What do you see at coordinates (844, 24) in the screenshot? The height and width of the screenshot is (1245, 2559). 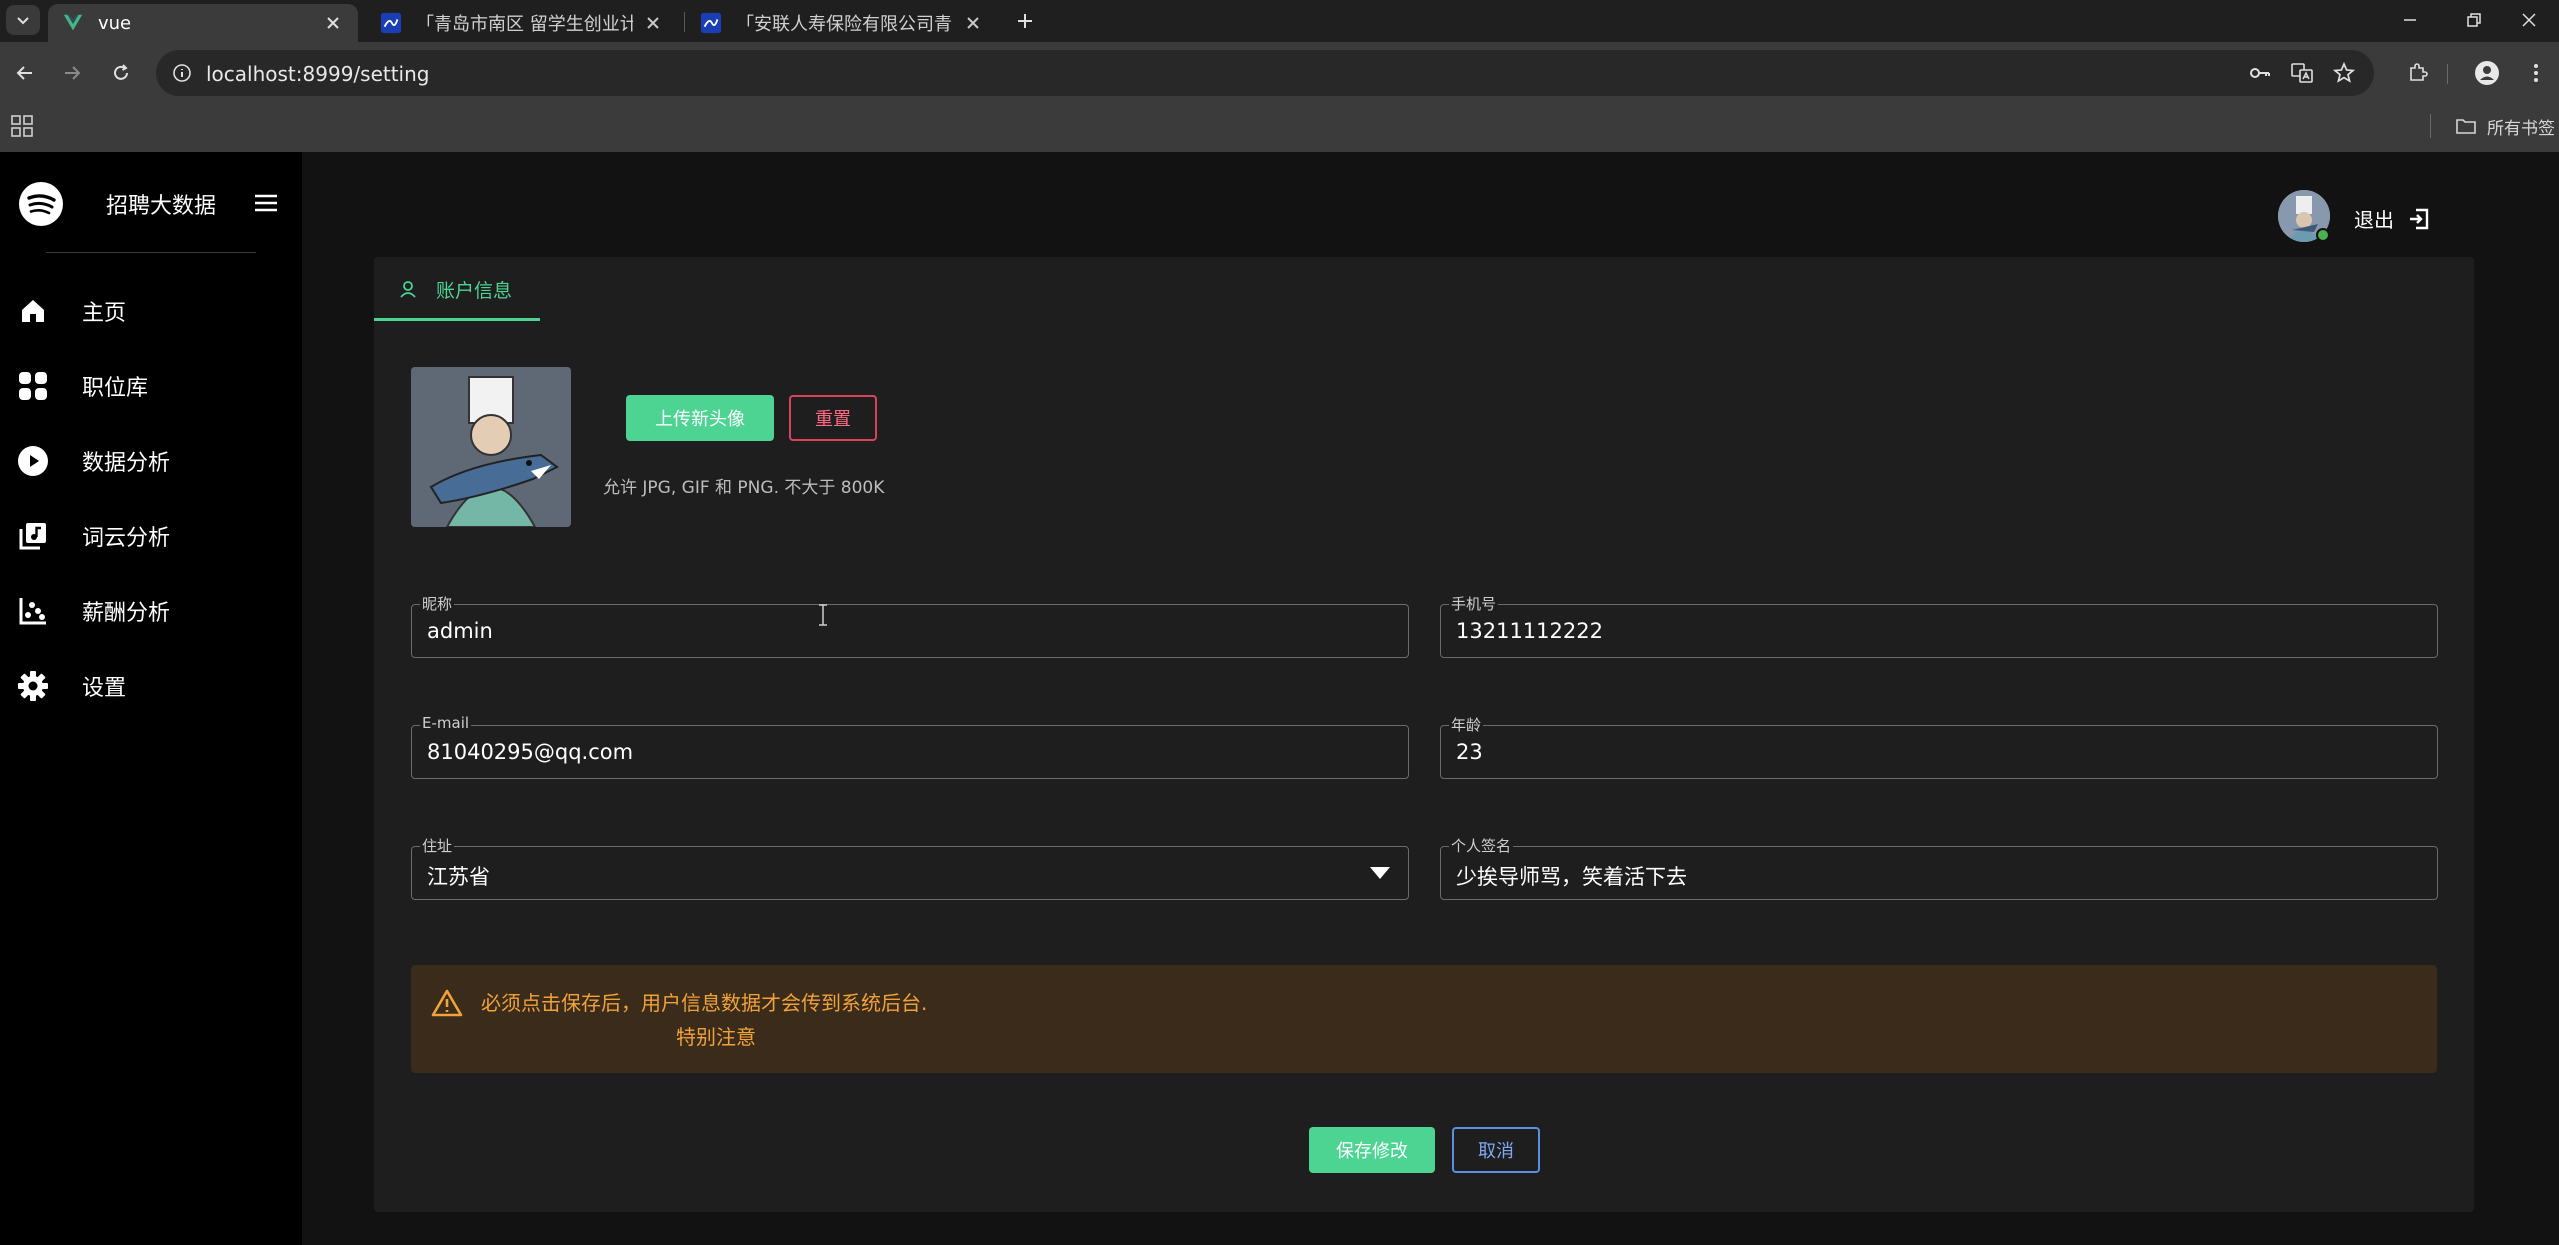 I see `tab-title: 「安联人寿保险有限公司青岛分` at bounding box center [844, 24].